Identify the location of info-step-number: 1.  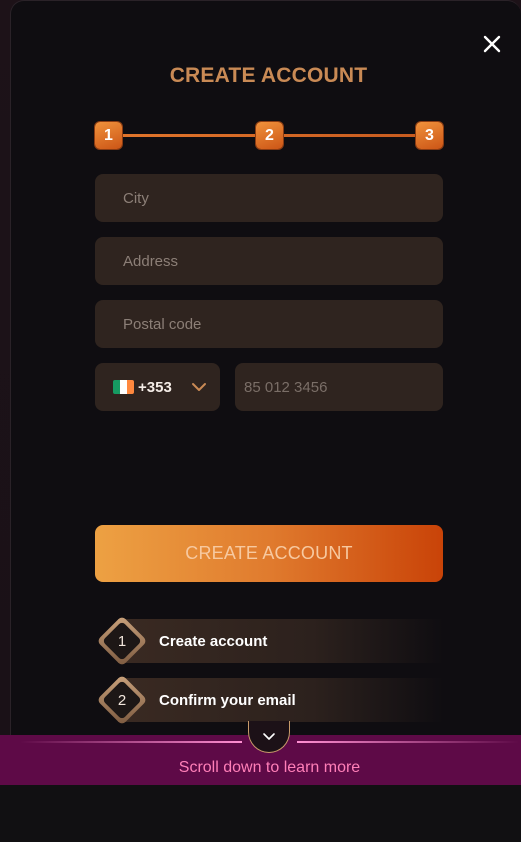
(122, 641).